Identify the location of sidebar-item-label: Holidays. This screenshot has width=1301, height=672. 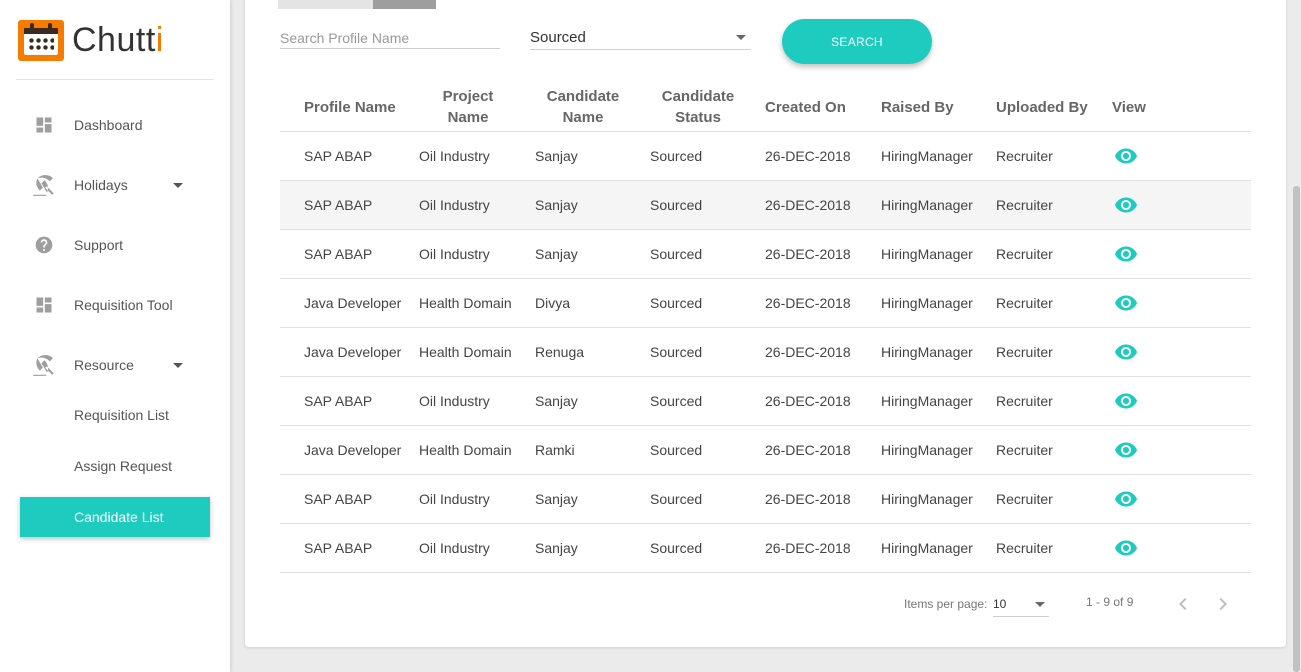
(101, 185).